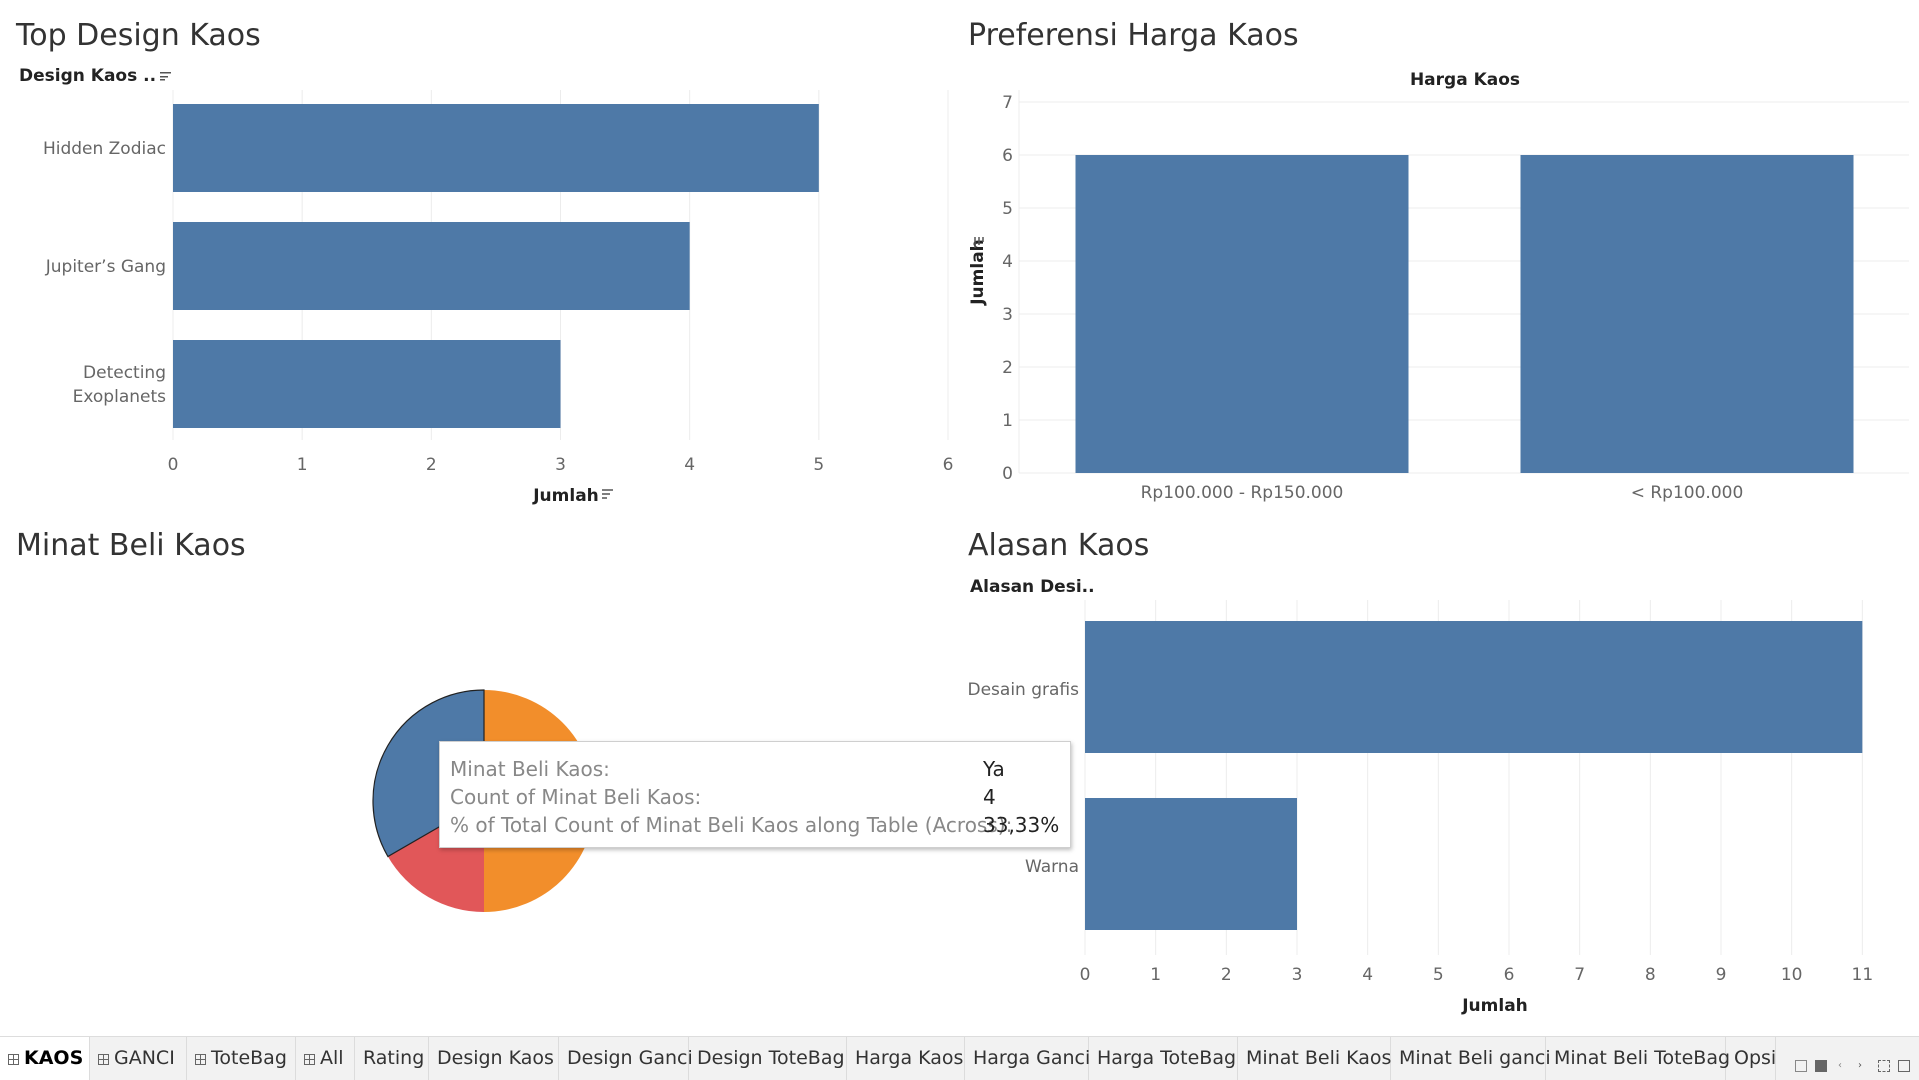  What do you see at coordinates (1242, 493) in the screenshot?
I see `category-label: Rp100.000 - Rp150.000` at bounding box center [1242, 493].